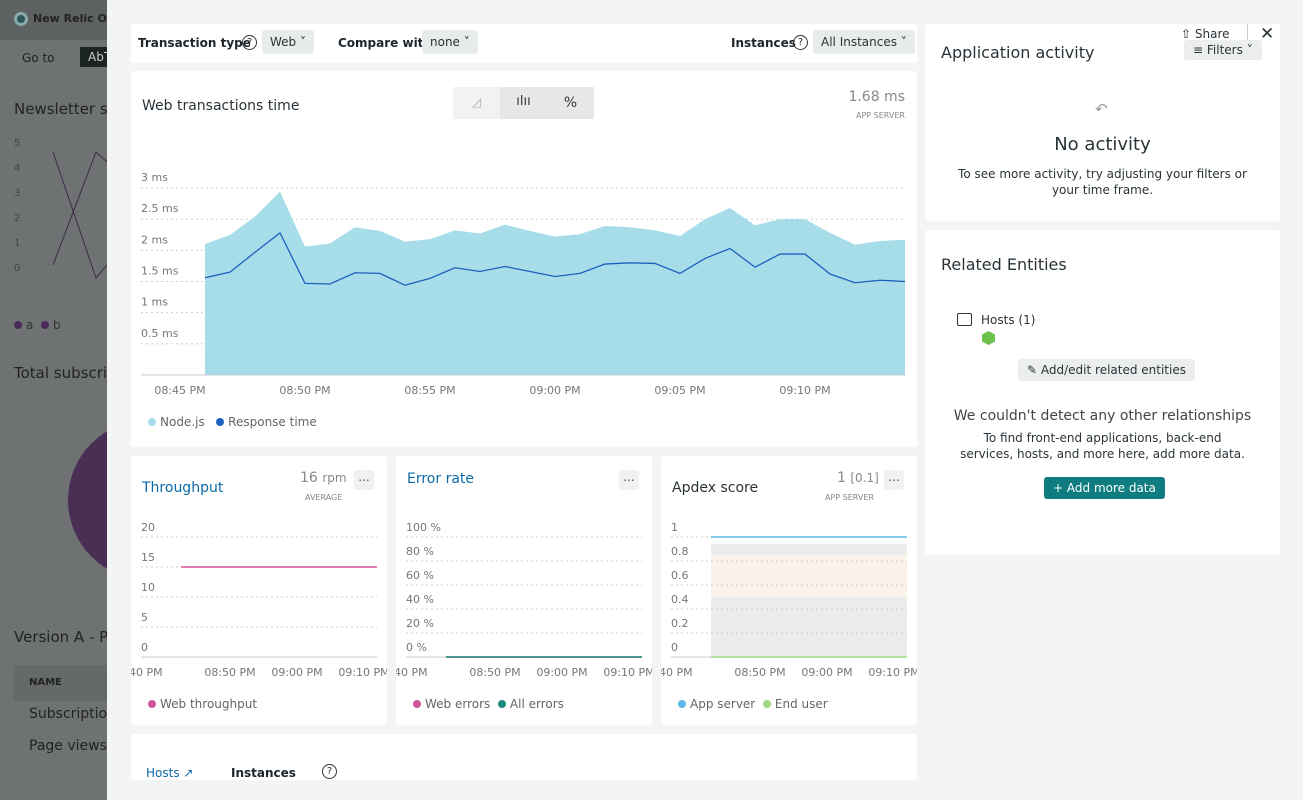  I want to click on compare-with-select: none ˅, so click(450, 42).